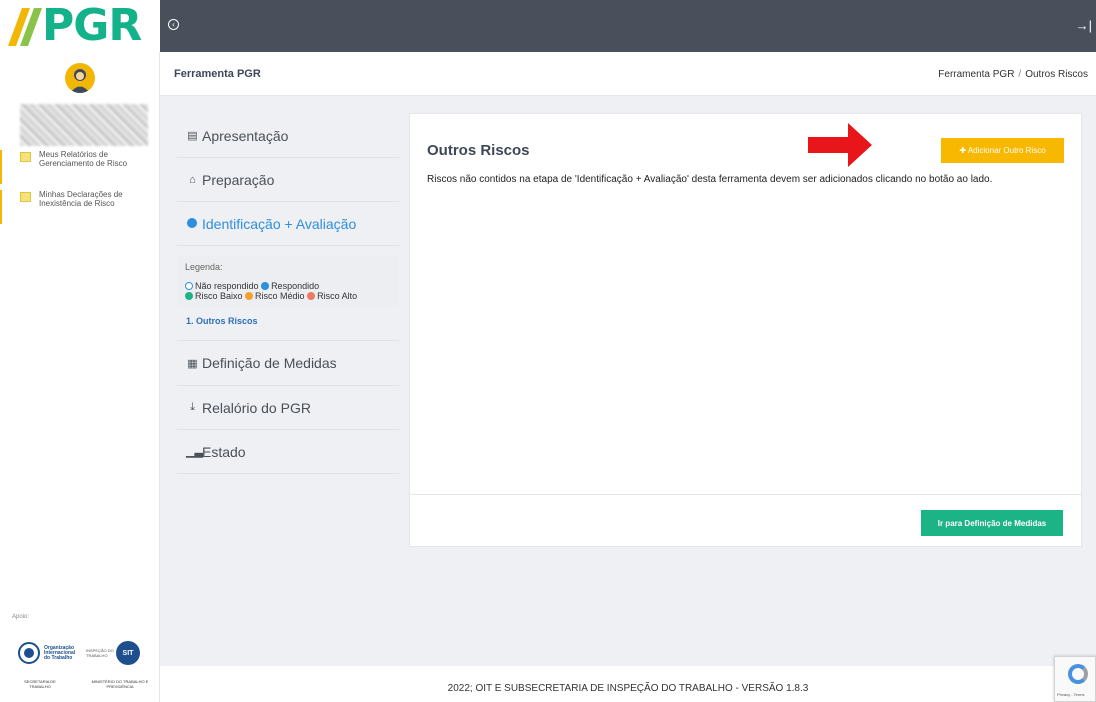 The width and height of the screenshot is (1096, 702). What do you see at coordinates (60, 652) in the screenshot?
I see `oit-label: Organização Internacional do Trabalho` at bounding box center [60, 652].